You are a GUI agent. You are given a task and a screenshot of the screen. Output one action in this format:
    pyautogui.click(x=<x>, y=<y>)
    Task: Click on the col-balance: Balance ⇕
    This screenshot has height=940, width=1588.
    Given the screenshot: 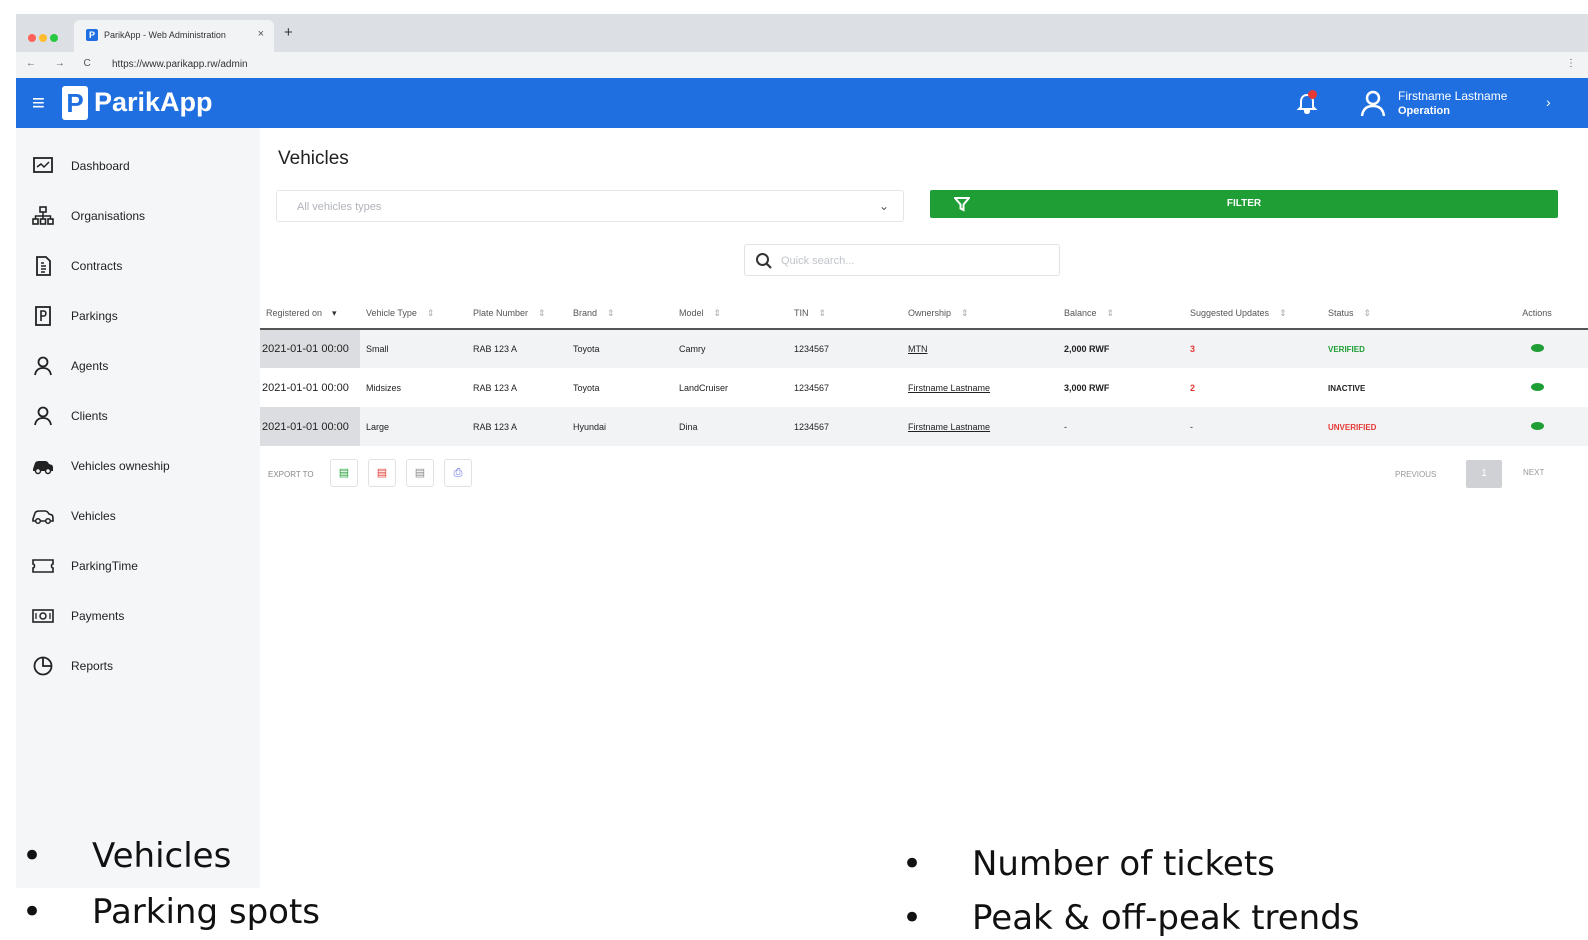 What is the action you would take?
    pyautogui.click(x=1121, y=314)
    